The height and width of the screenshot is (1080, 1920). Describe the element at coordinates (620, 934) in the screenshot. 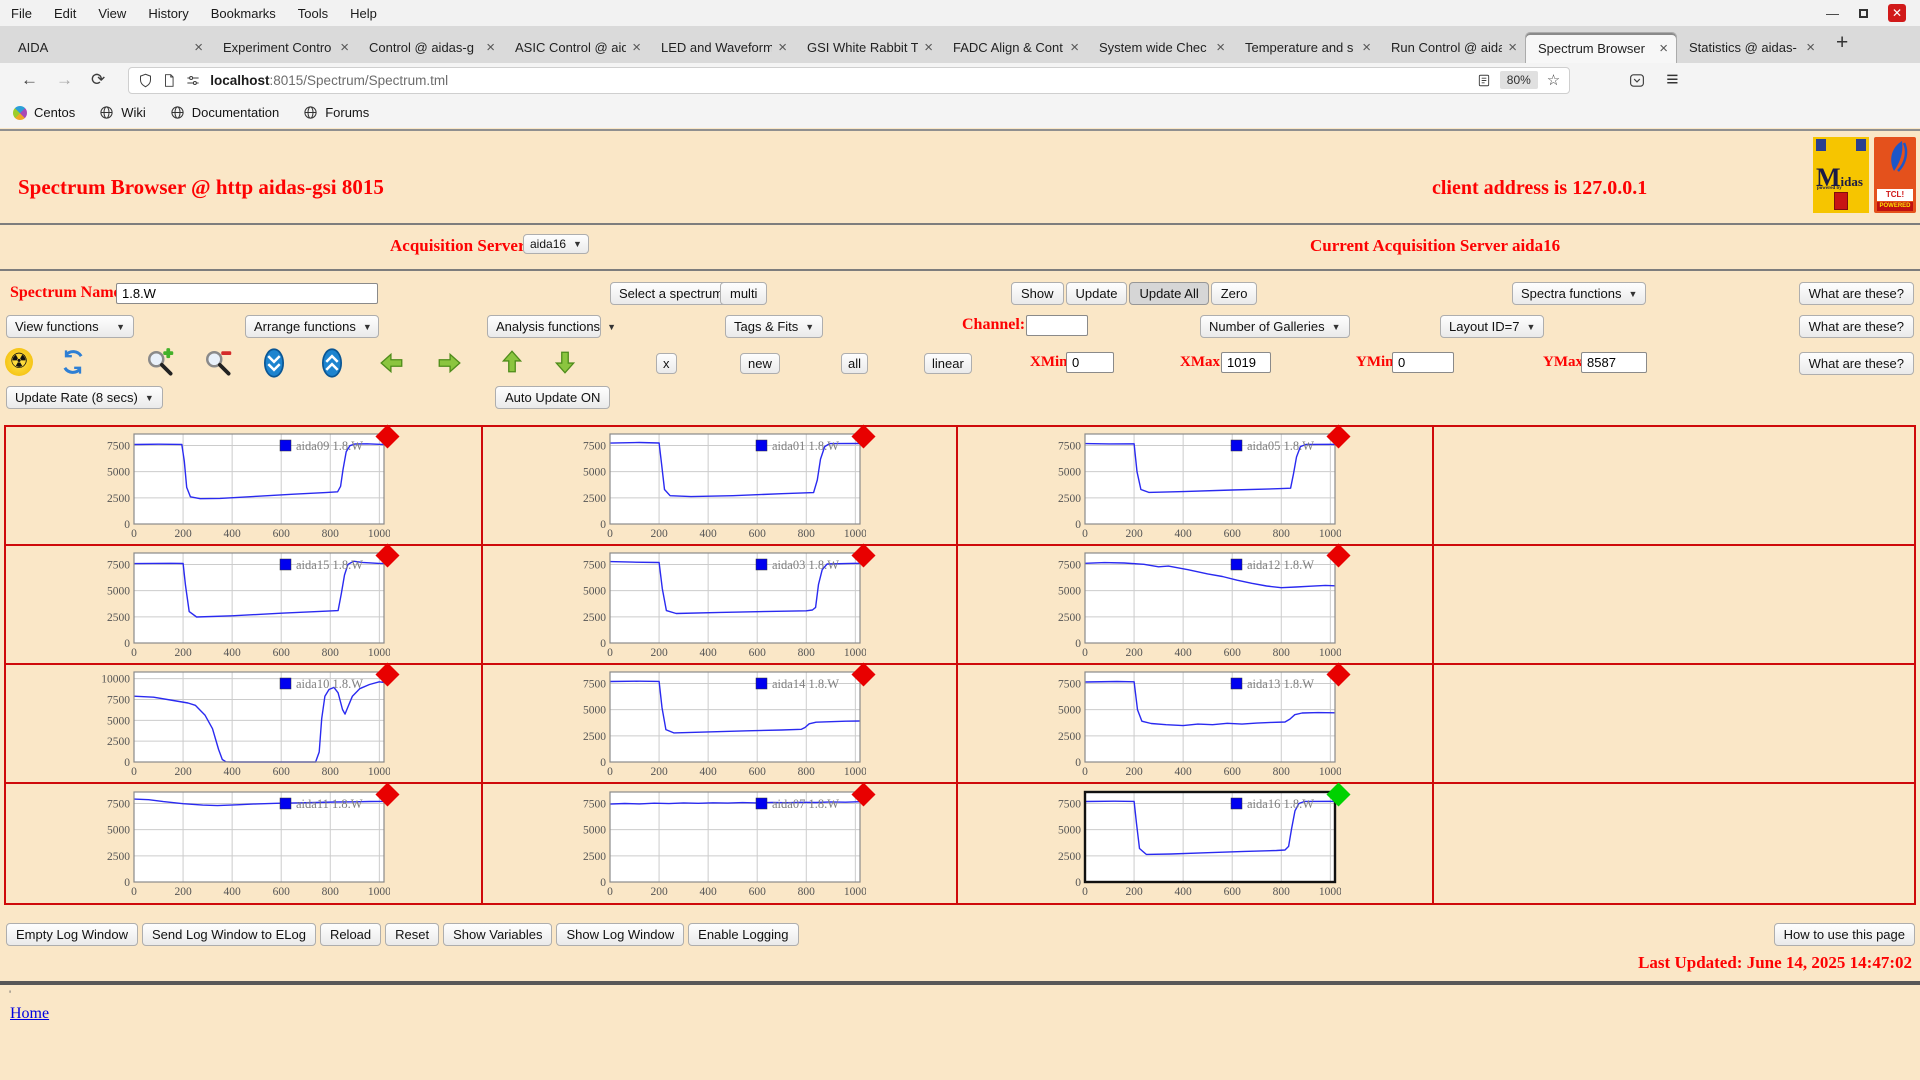

I see `show-log-window-button: Show Log Window` at that location.